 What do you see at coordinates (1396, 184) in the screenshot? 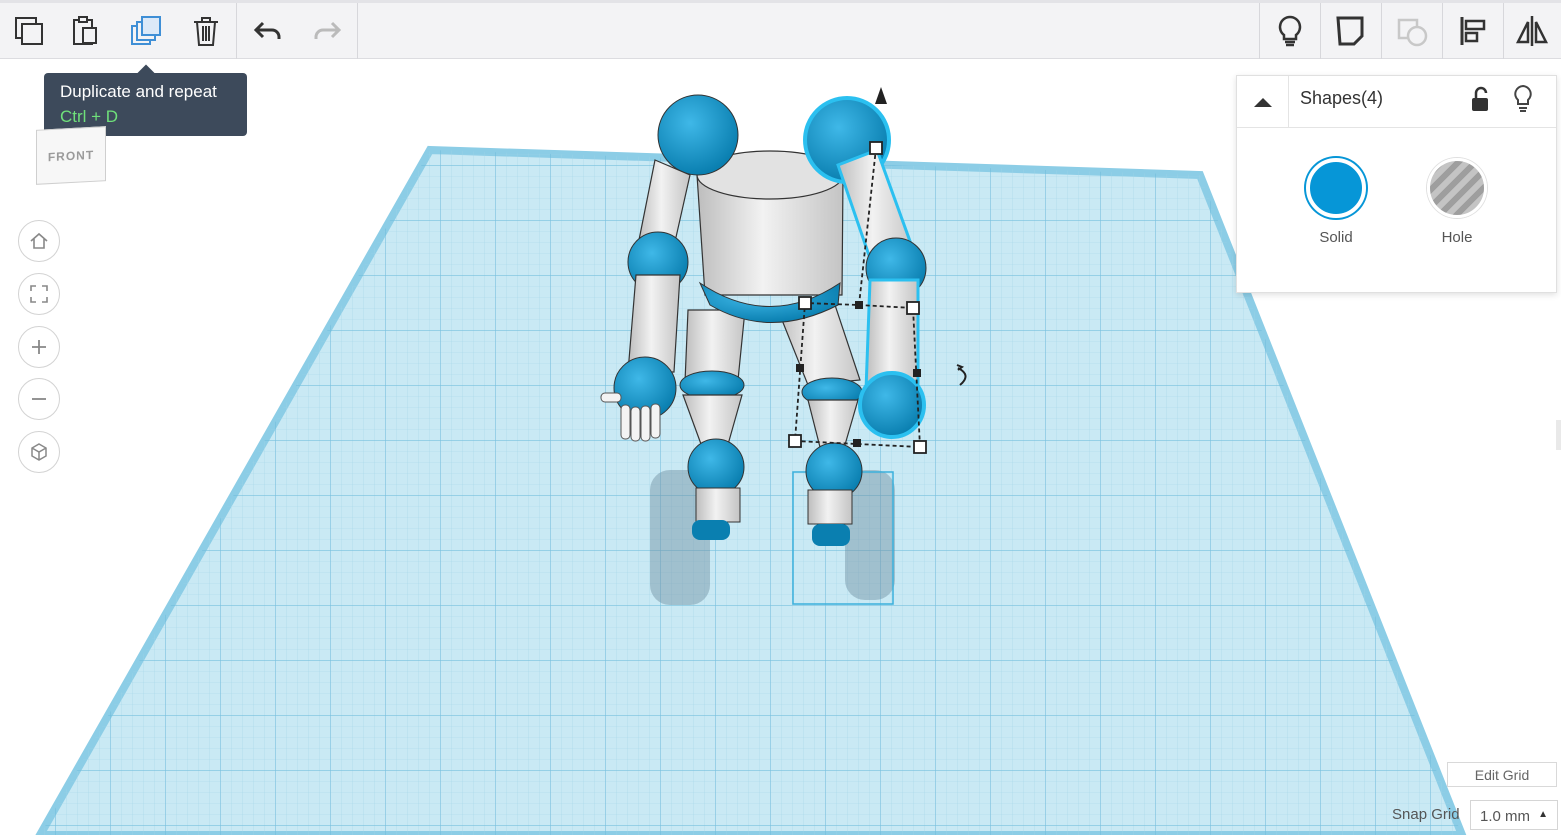
I see `shape-inspector-panel: Shapes(4) Solid Hole` at bounding box center [1396, 184].